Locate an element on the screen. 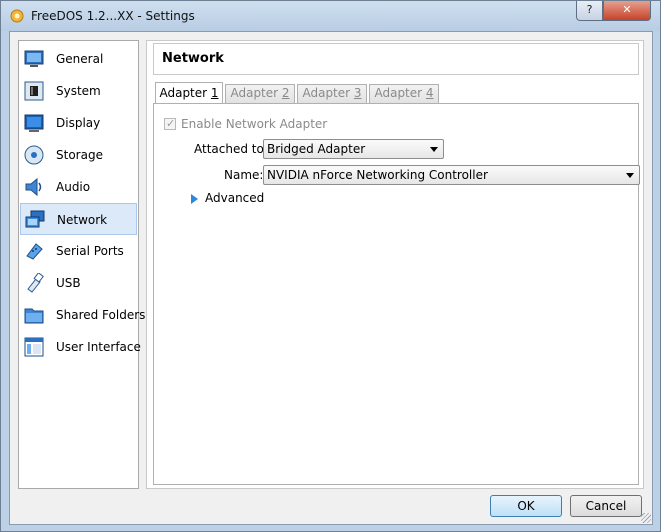 The image size is (661, 532). sidebar-item-system: System is located at coordinates (78, 91).